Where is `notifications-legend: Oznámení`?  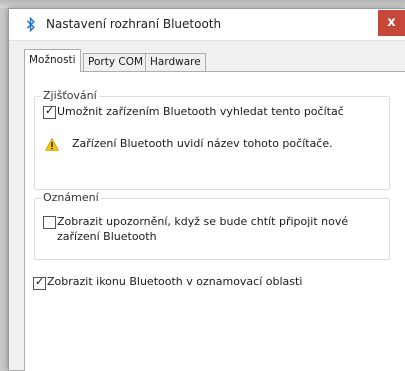
notifications-legend: Oznámení is located at coordinates (71, 197).